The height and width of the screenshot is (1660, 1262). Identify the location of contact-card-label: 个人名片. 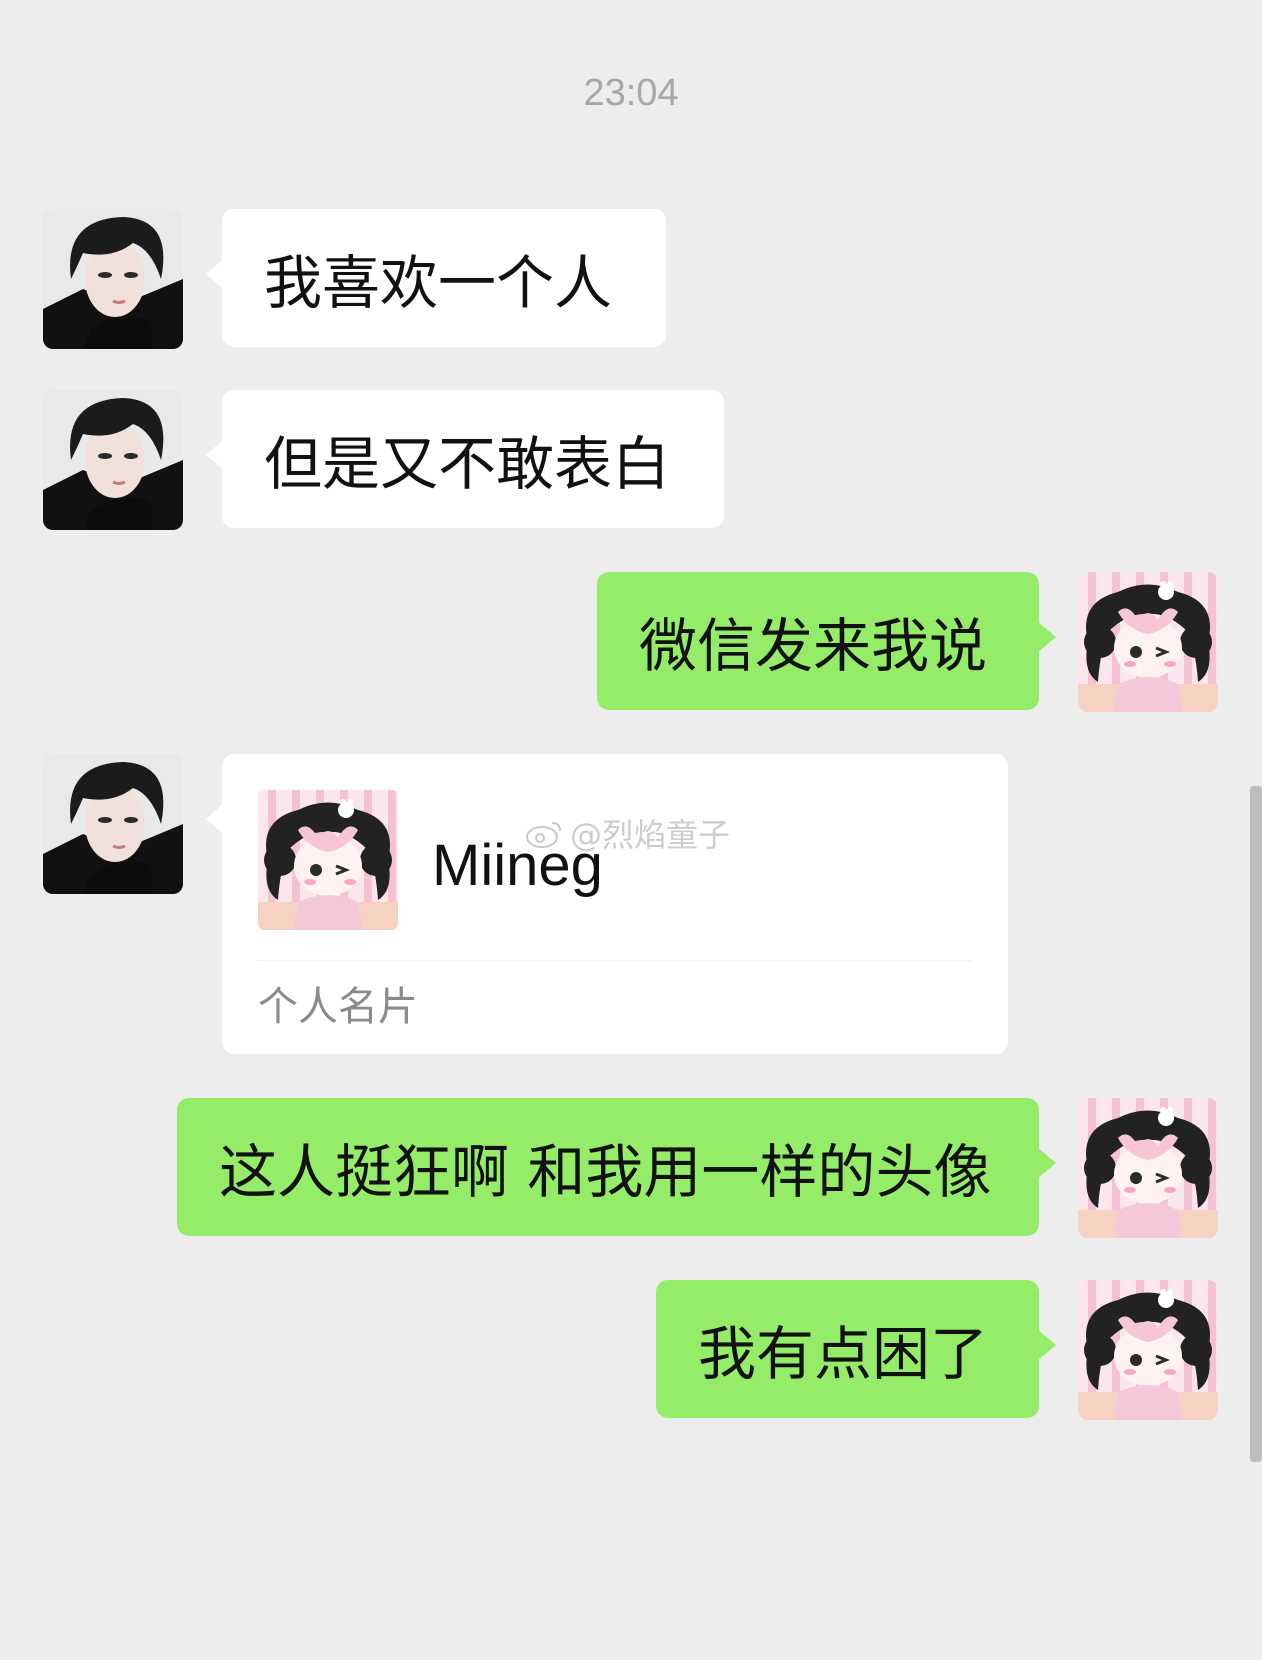
(338, 1007).